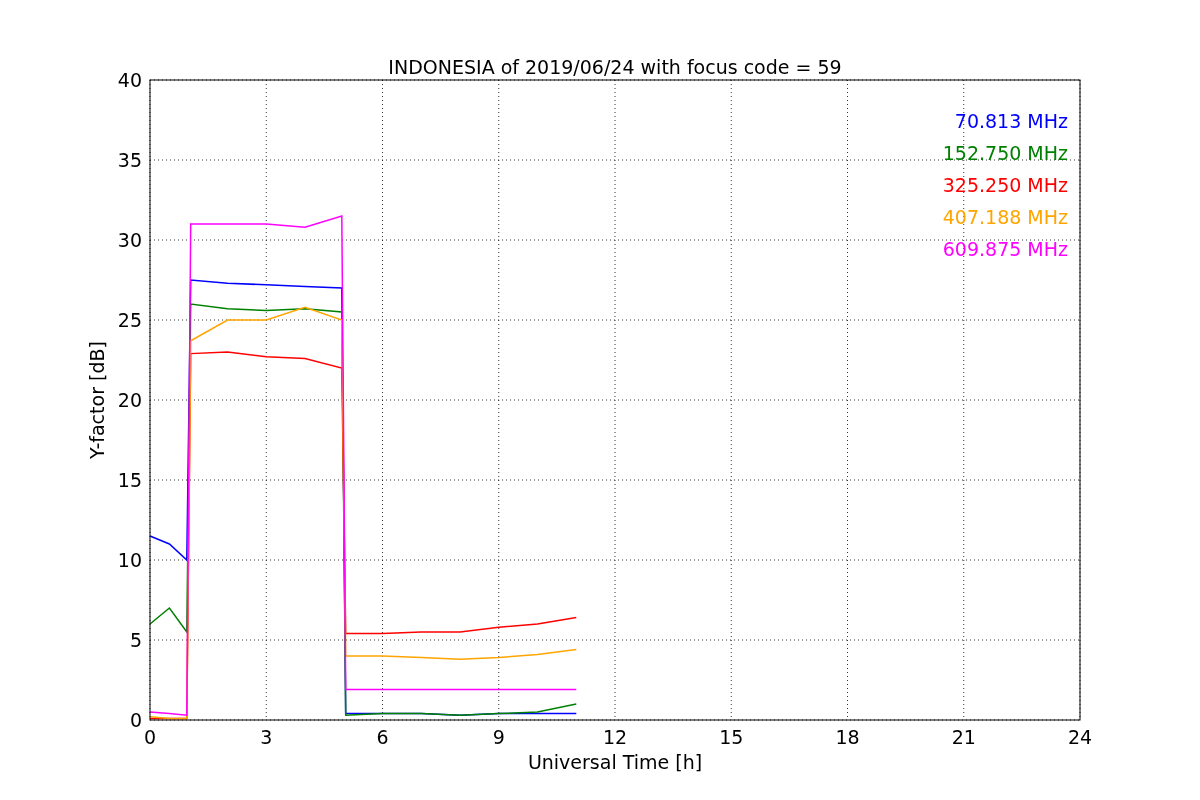 This screenshot has height=800, width=1200. Describe the element at coordinates (129, 400) in the screenshot. I see `y-tick-label: 20` at that location.